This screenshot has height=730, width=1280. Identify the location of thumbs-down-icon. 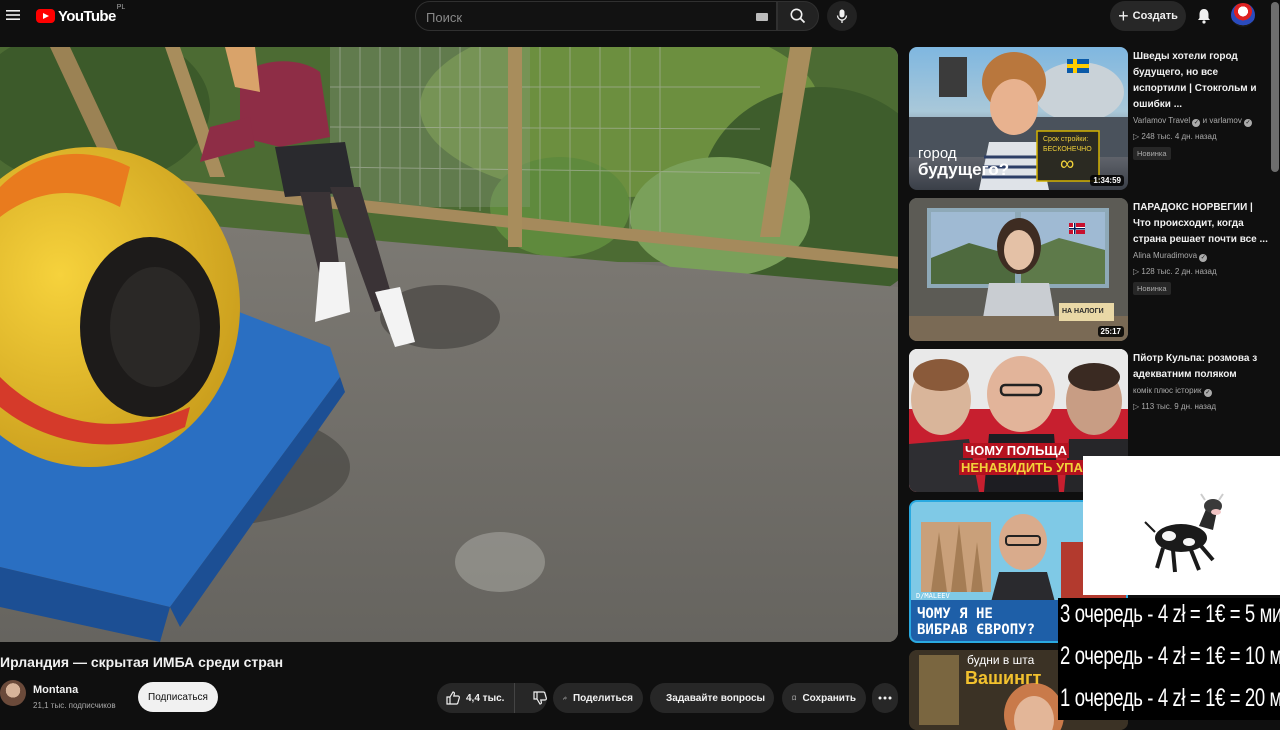
(540, 698).